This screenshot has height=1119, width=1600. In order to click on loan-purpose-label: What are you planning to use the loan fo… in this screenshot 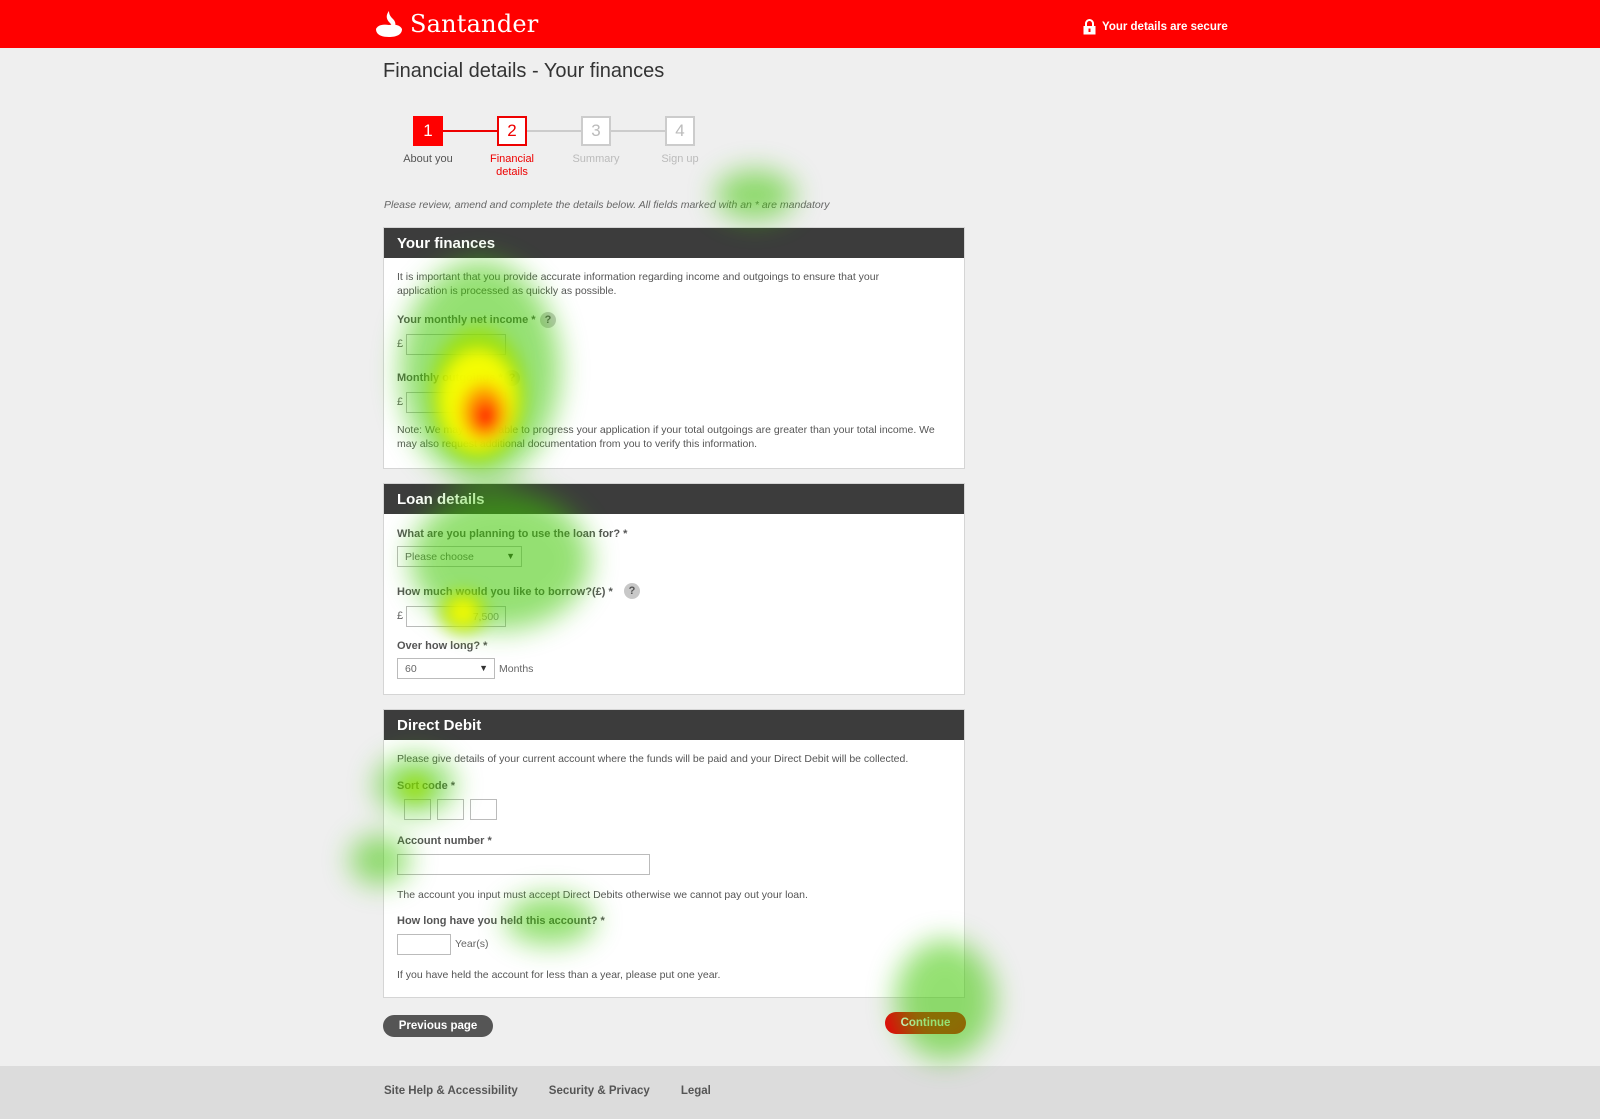, I will do `click(512, 534)`.